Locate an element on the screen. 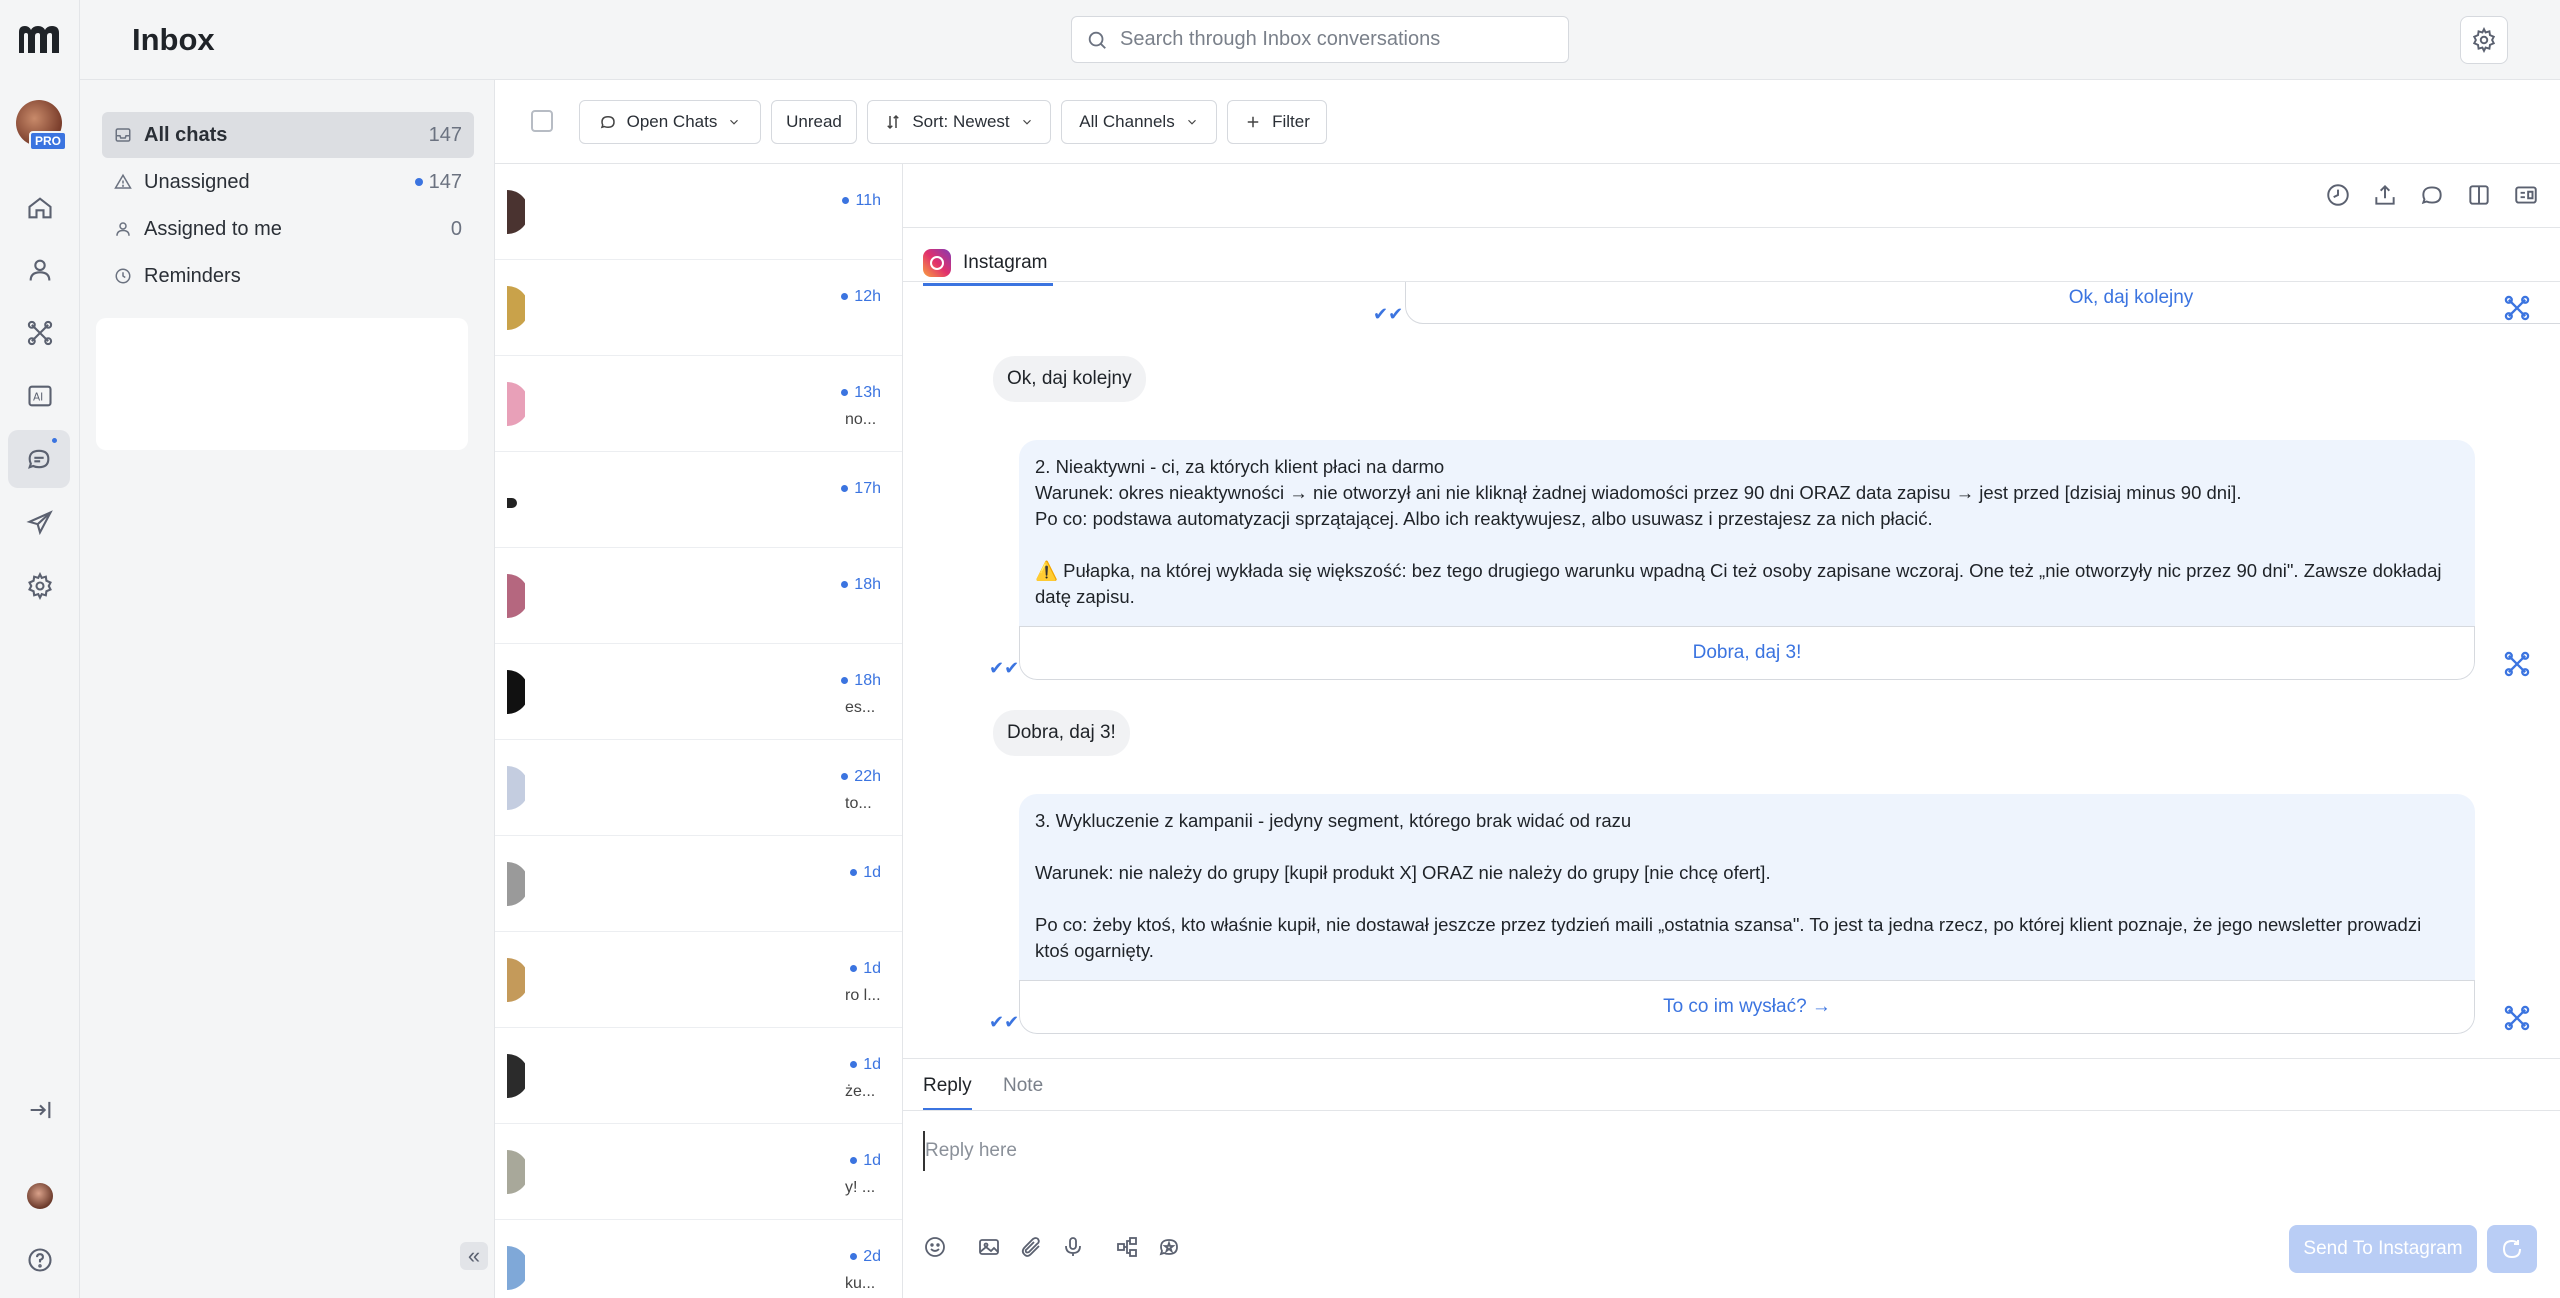  quick-reply-label: To co im wysłać? → is located at coordinates (1747, 1006).